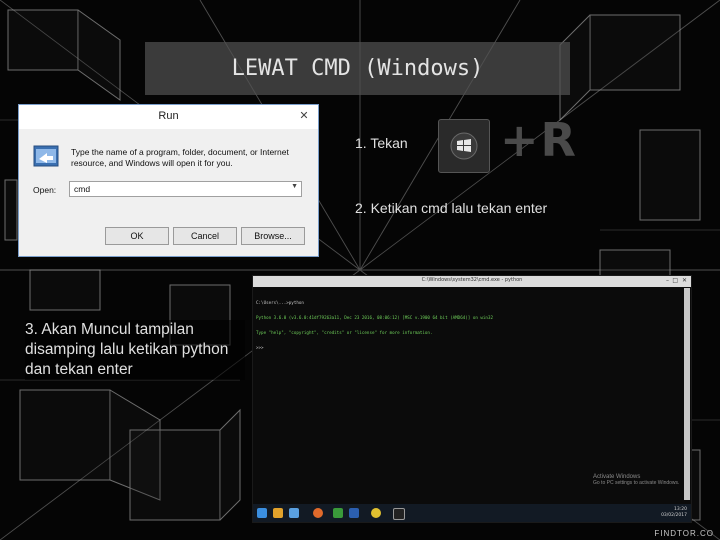  I want to click on cmd-window-title: C:\Windows\system32\cmd.exe - python, so click(472, 280).